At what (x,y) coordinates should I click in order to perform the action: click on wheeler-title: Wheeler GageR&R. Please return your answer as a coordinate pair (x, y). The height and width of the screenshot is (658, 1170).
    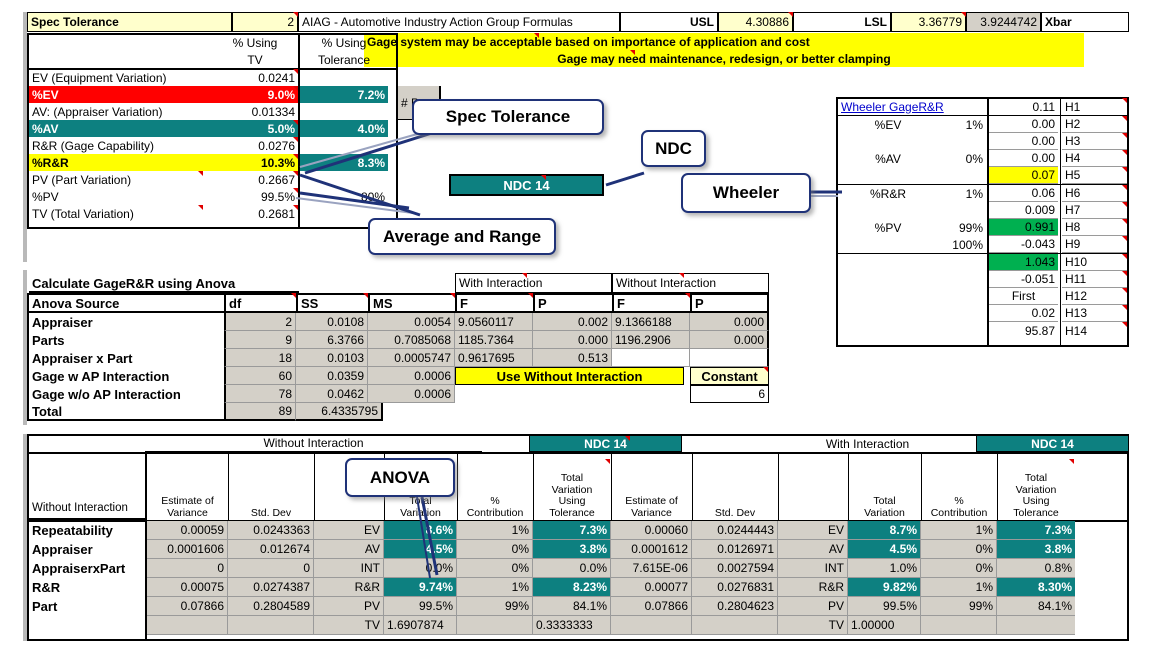
    Looking at the image, I should click on (912, 106).